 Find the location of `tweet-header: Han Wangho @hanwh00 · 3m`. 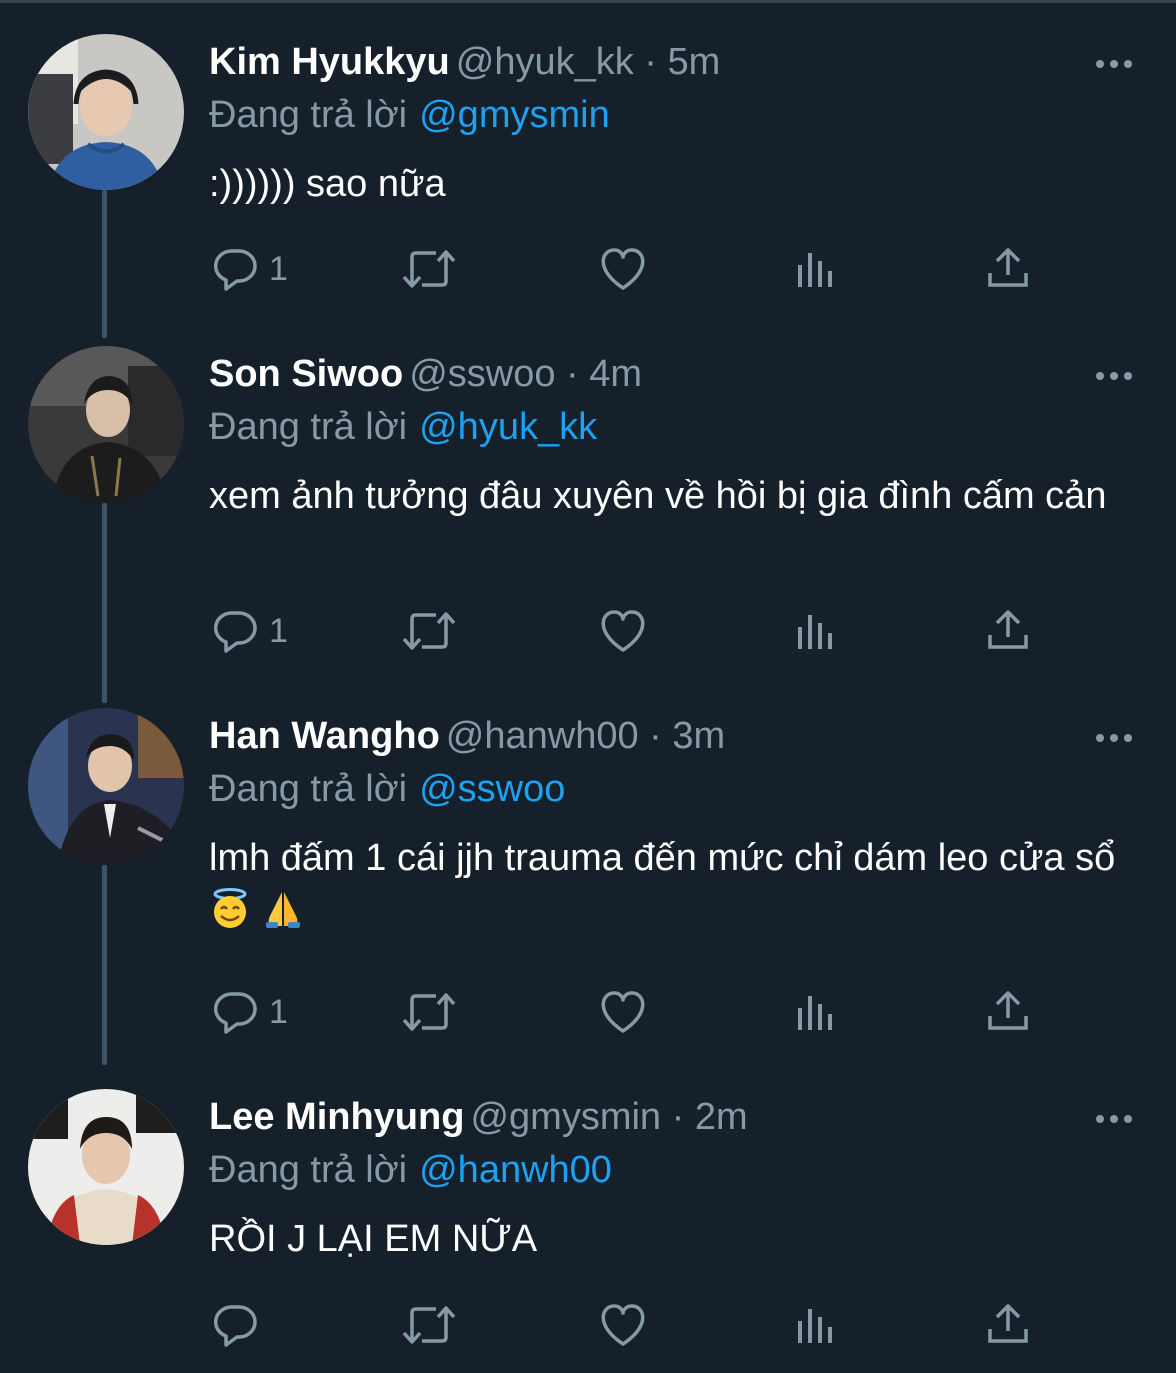

tweet-header: Han Wangho @hanwh00 · 3m is located at coordinates (467, 736).